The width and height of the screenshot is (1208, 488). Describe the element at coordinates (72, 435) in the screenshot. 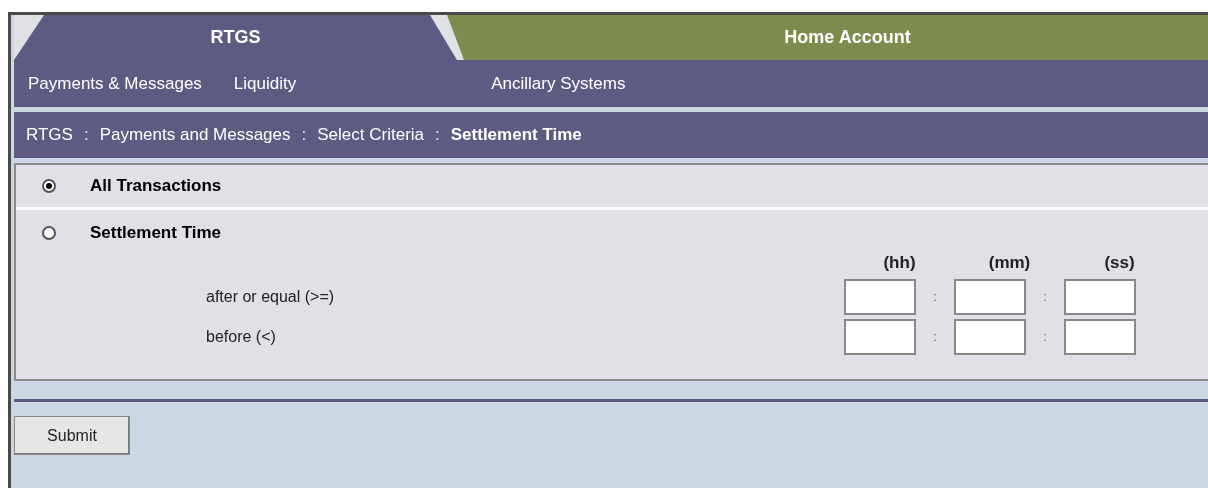

I see `submit-button: Submit` at that location.